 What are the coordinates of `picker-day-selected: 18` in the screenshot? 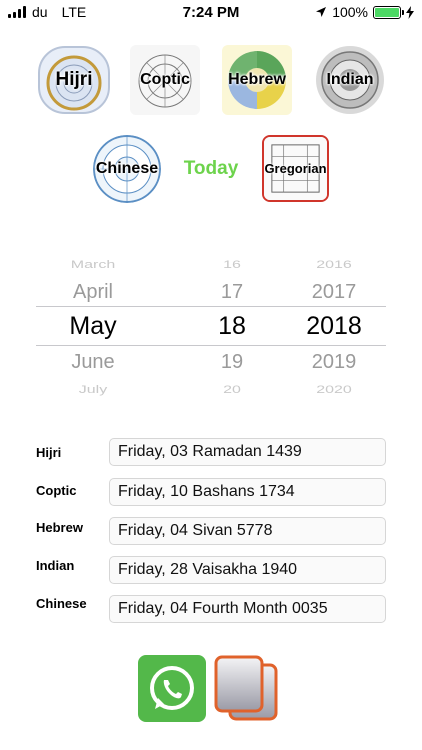 It's located at (232, 326).